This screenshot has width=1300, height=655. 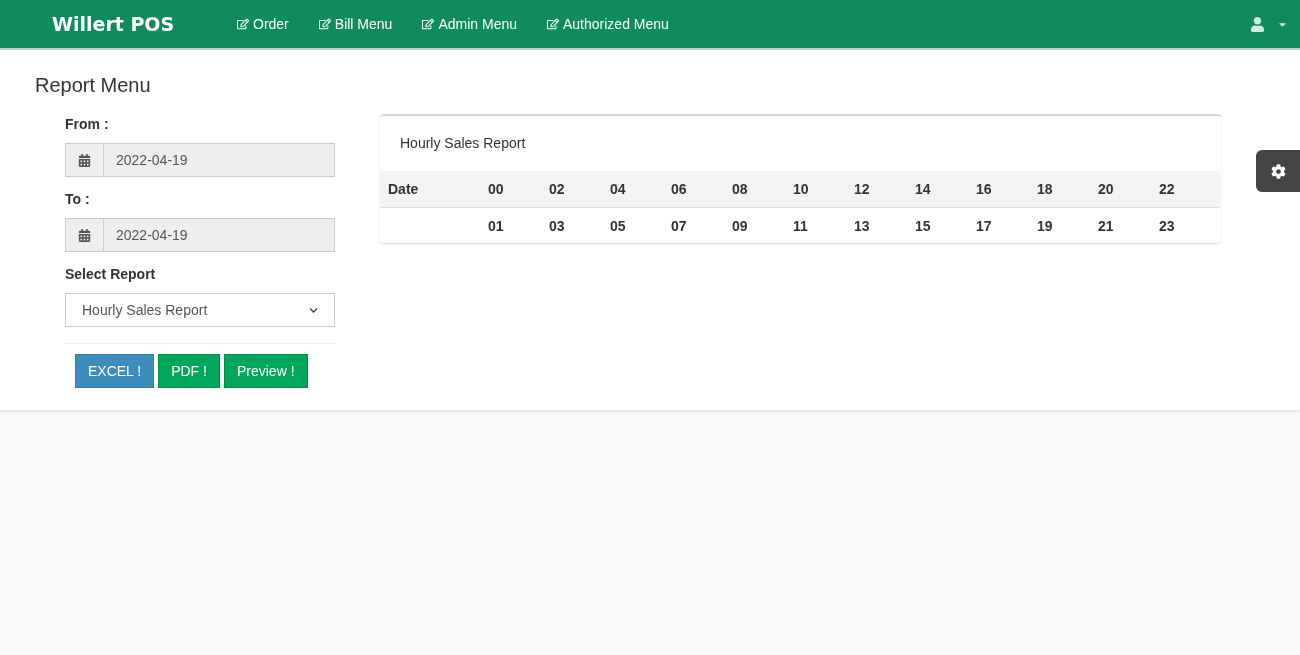 What do you see at coordinates (496, 226) in the screenshot?
I see `table-cell-text: 01` at bounding box center [496, 226].